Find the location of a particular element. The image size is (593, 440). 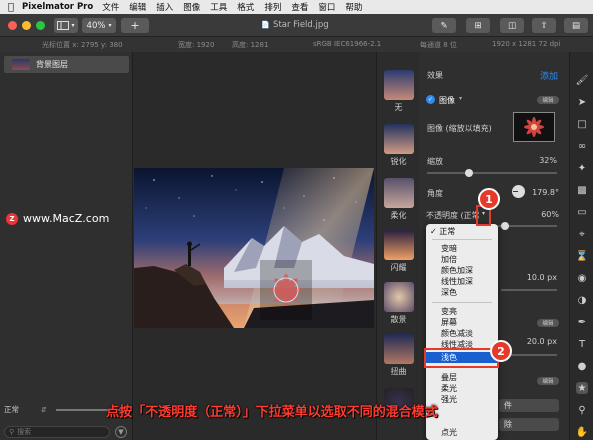

cursor-position: 光标位置 x: 2795 y: 380 is located at coordinates (82, 45).